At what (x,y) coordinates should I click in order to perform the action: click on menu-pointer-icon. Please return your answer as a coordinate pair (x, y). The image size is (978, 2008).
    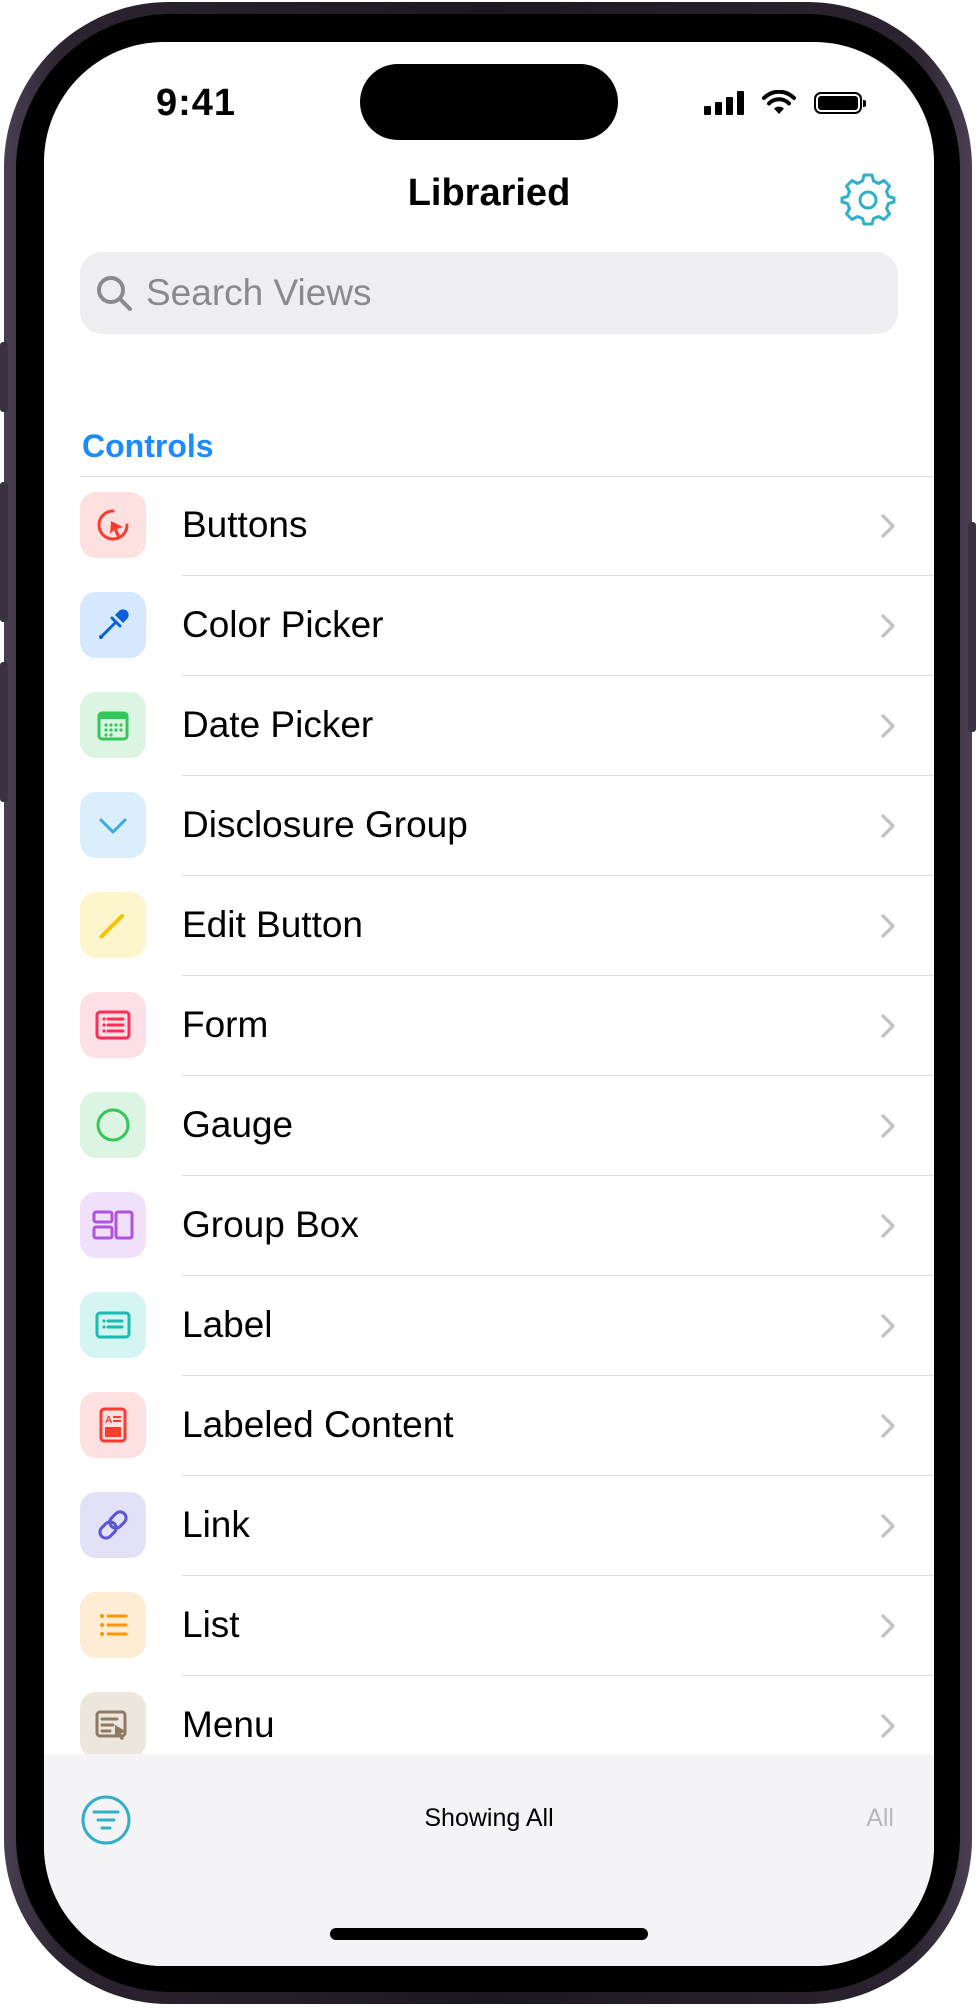
    Looking at the image, I should click on (113, 1725).